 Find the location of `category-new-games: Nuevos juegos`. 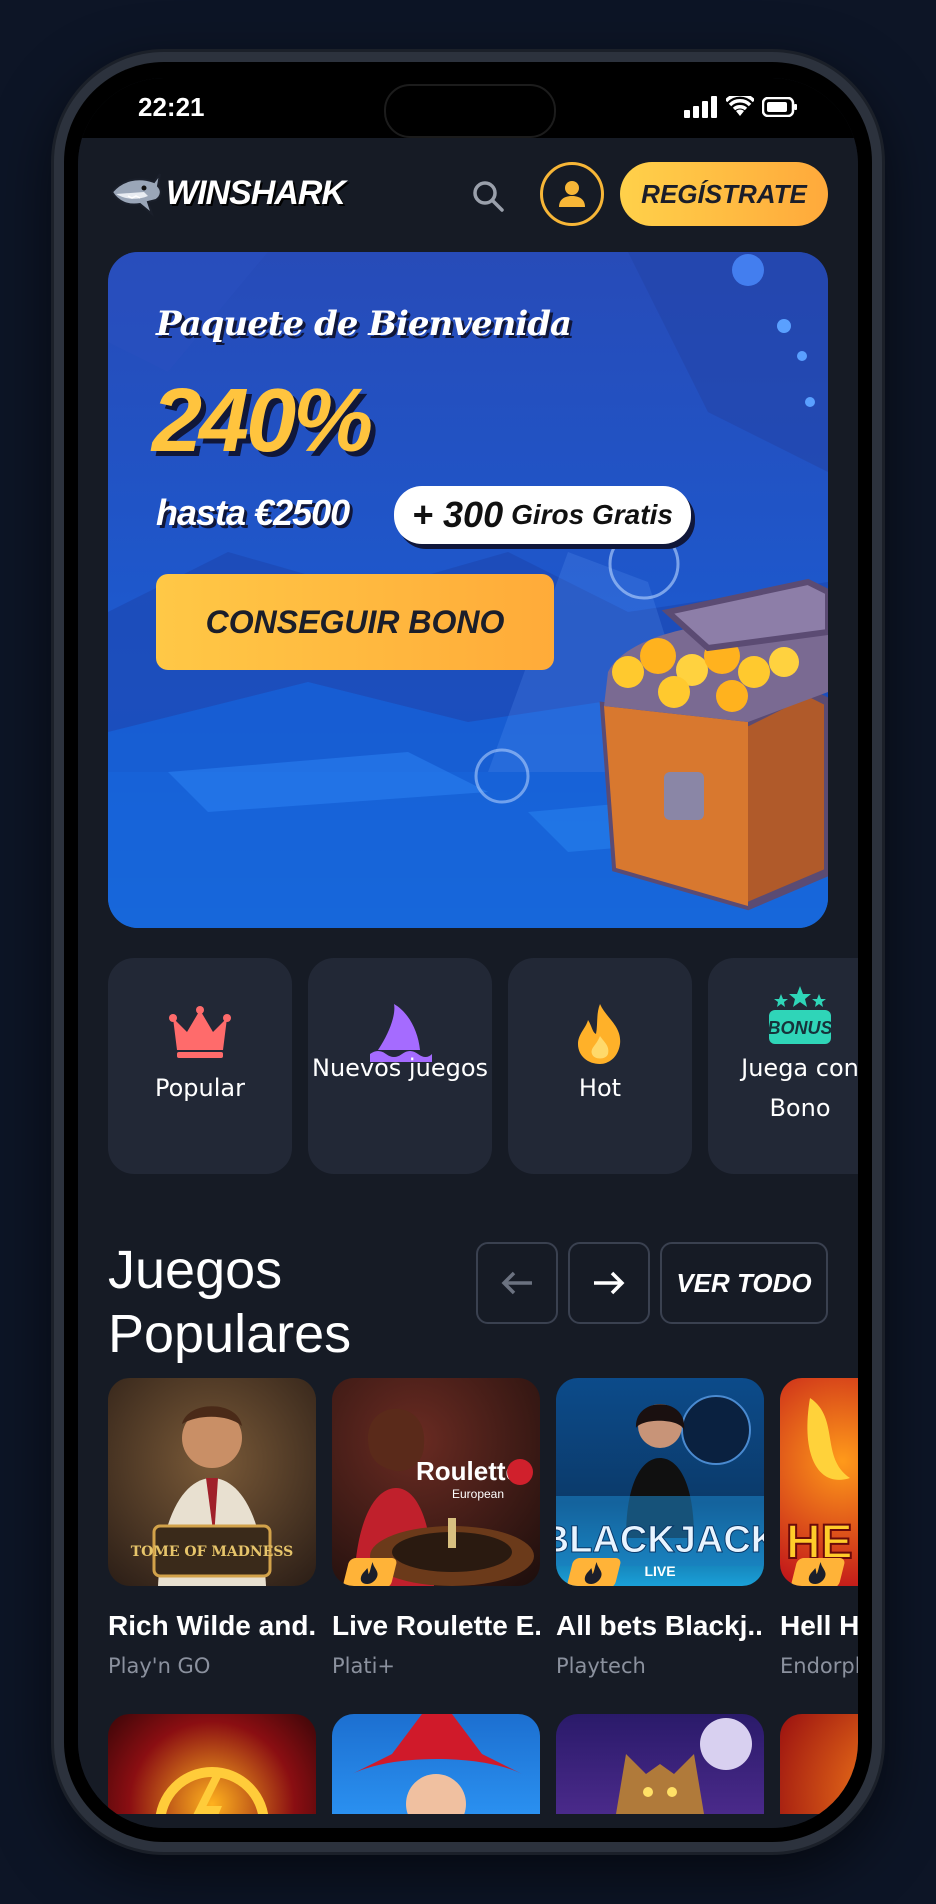

category-new-games: Nuevos juegos is located at coordinates (400, 1066).